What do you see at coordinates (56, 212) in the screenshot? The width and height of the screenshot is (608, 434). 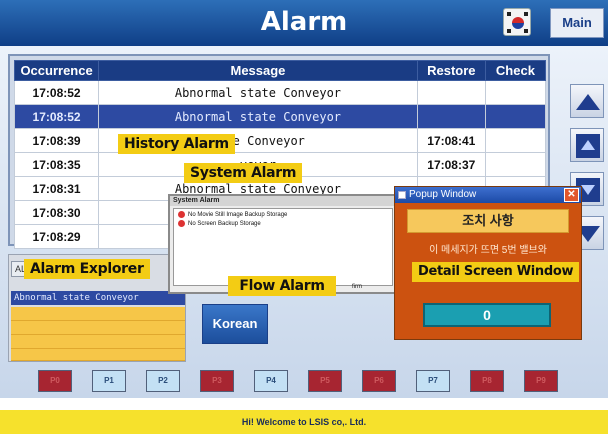 I see `cell-occurrence: 17:08:30` at bounding box center [56, 212].